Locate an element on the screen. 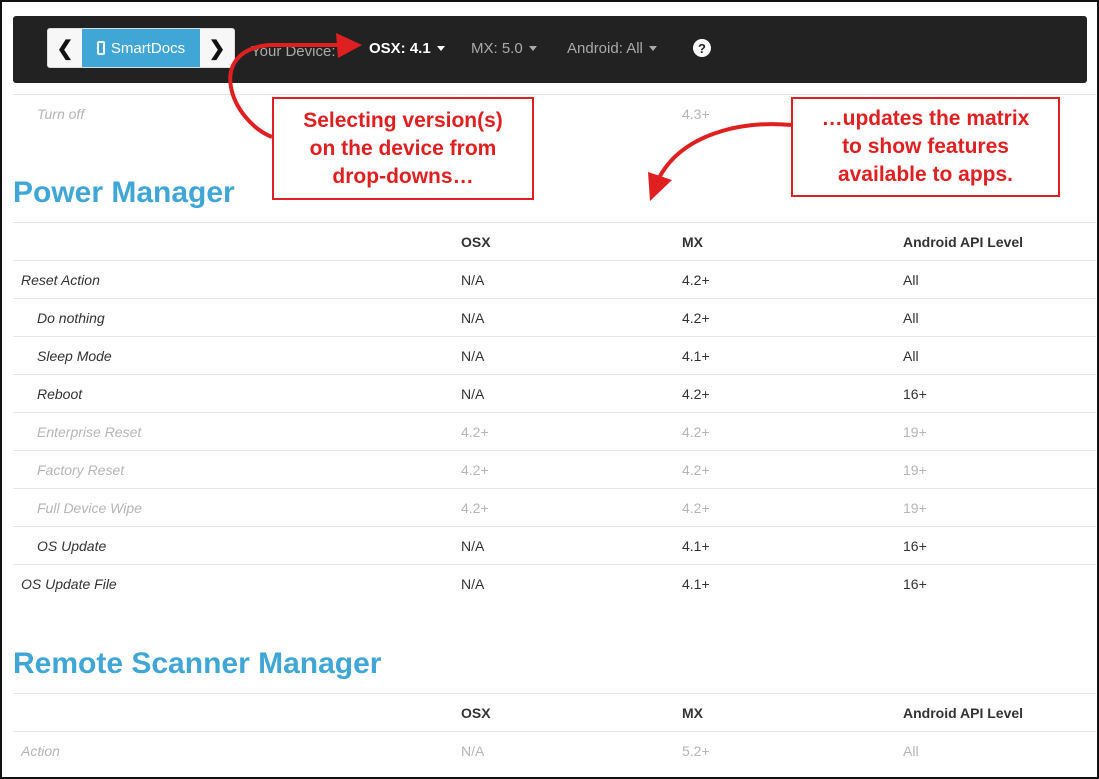 The image size is (1099, 779). table-row: Factory Reset 4.2+ 4.2+ 19+ is located at coordinates (554, 469).